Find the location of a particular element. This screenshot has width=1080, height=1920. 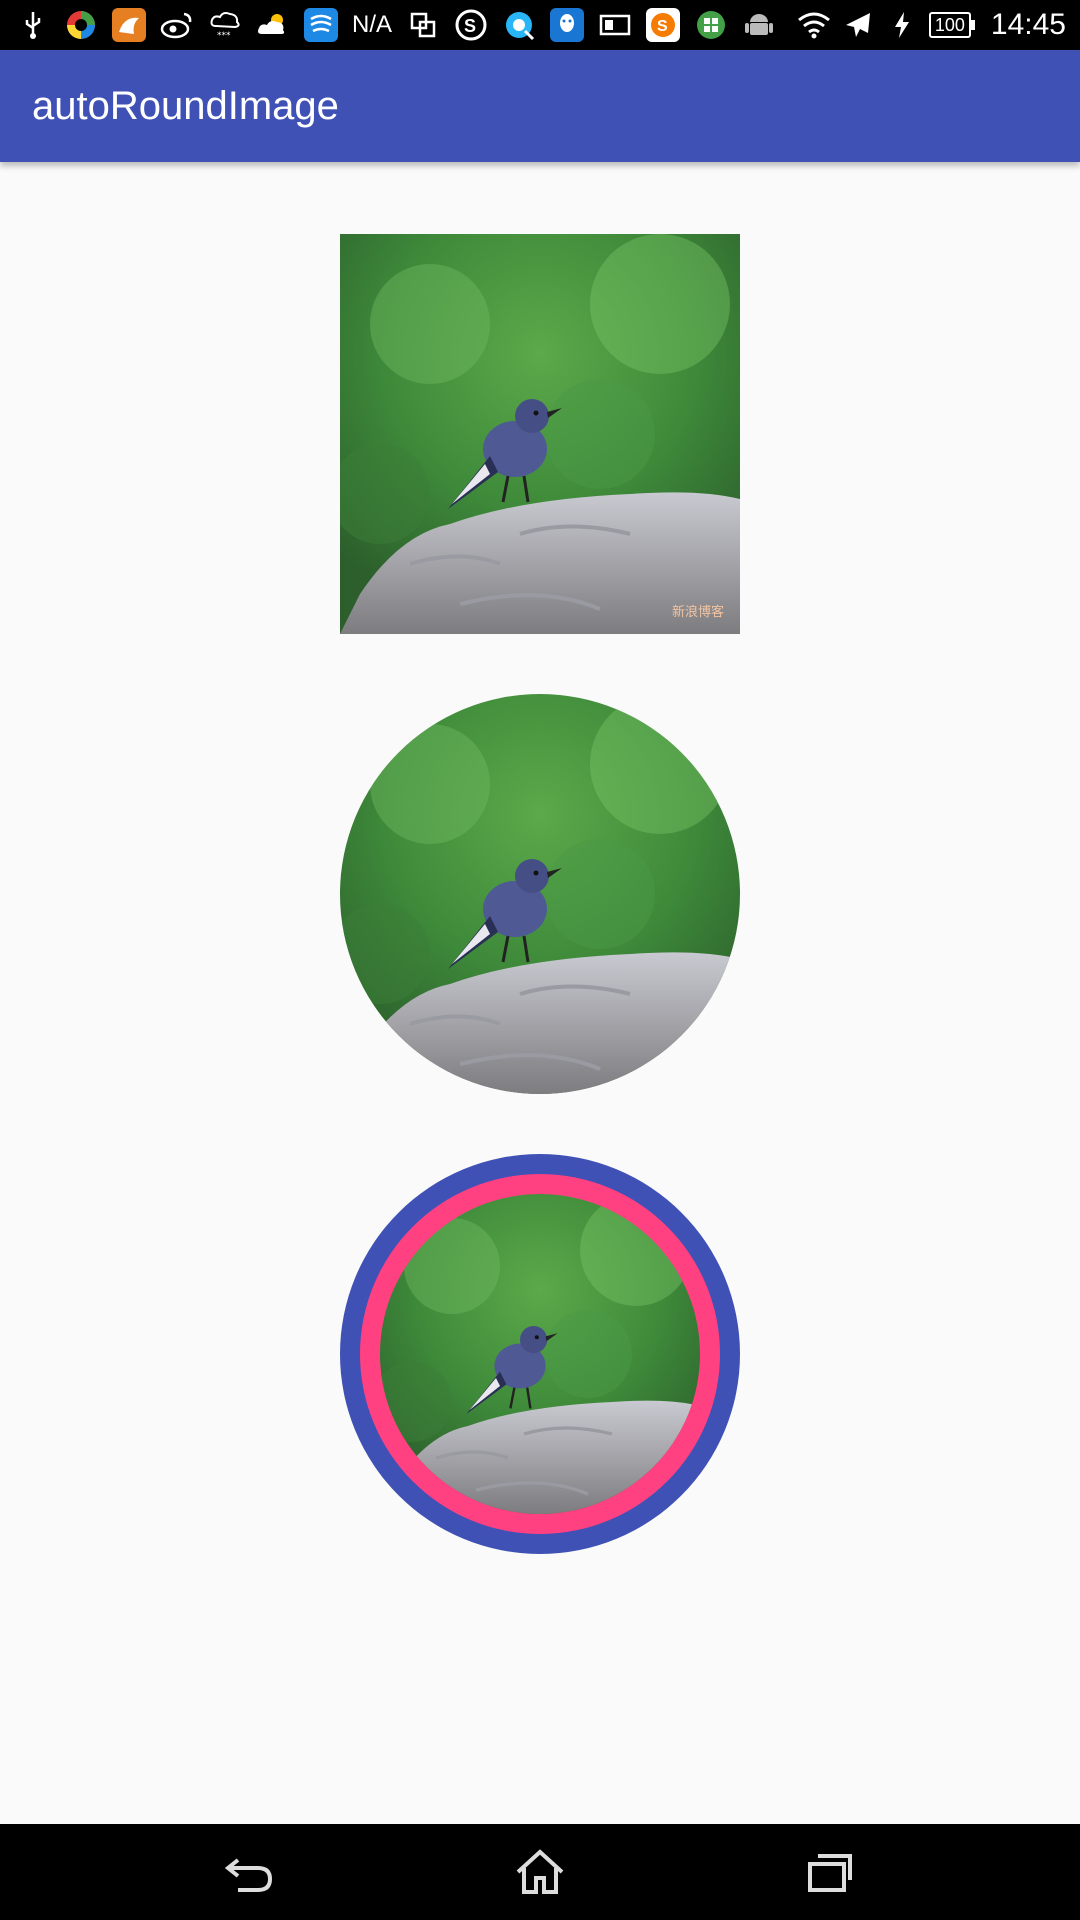

bird-photo: 新浪博客 is located at coordinates (540, 434).